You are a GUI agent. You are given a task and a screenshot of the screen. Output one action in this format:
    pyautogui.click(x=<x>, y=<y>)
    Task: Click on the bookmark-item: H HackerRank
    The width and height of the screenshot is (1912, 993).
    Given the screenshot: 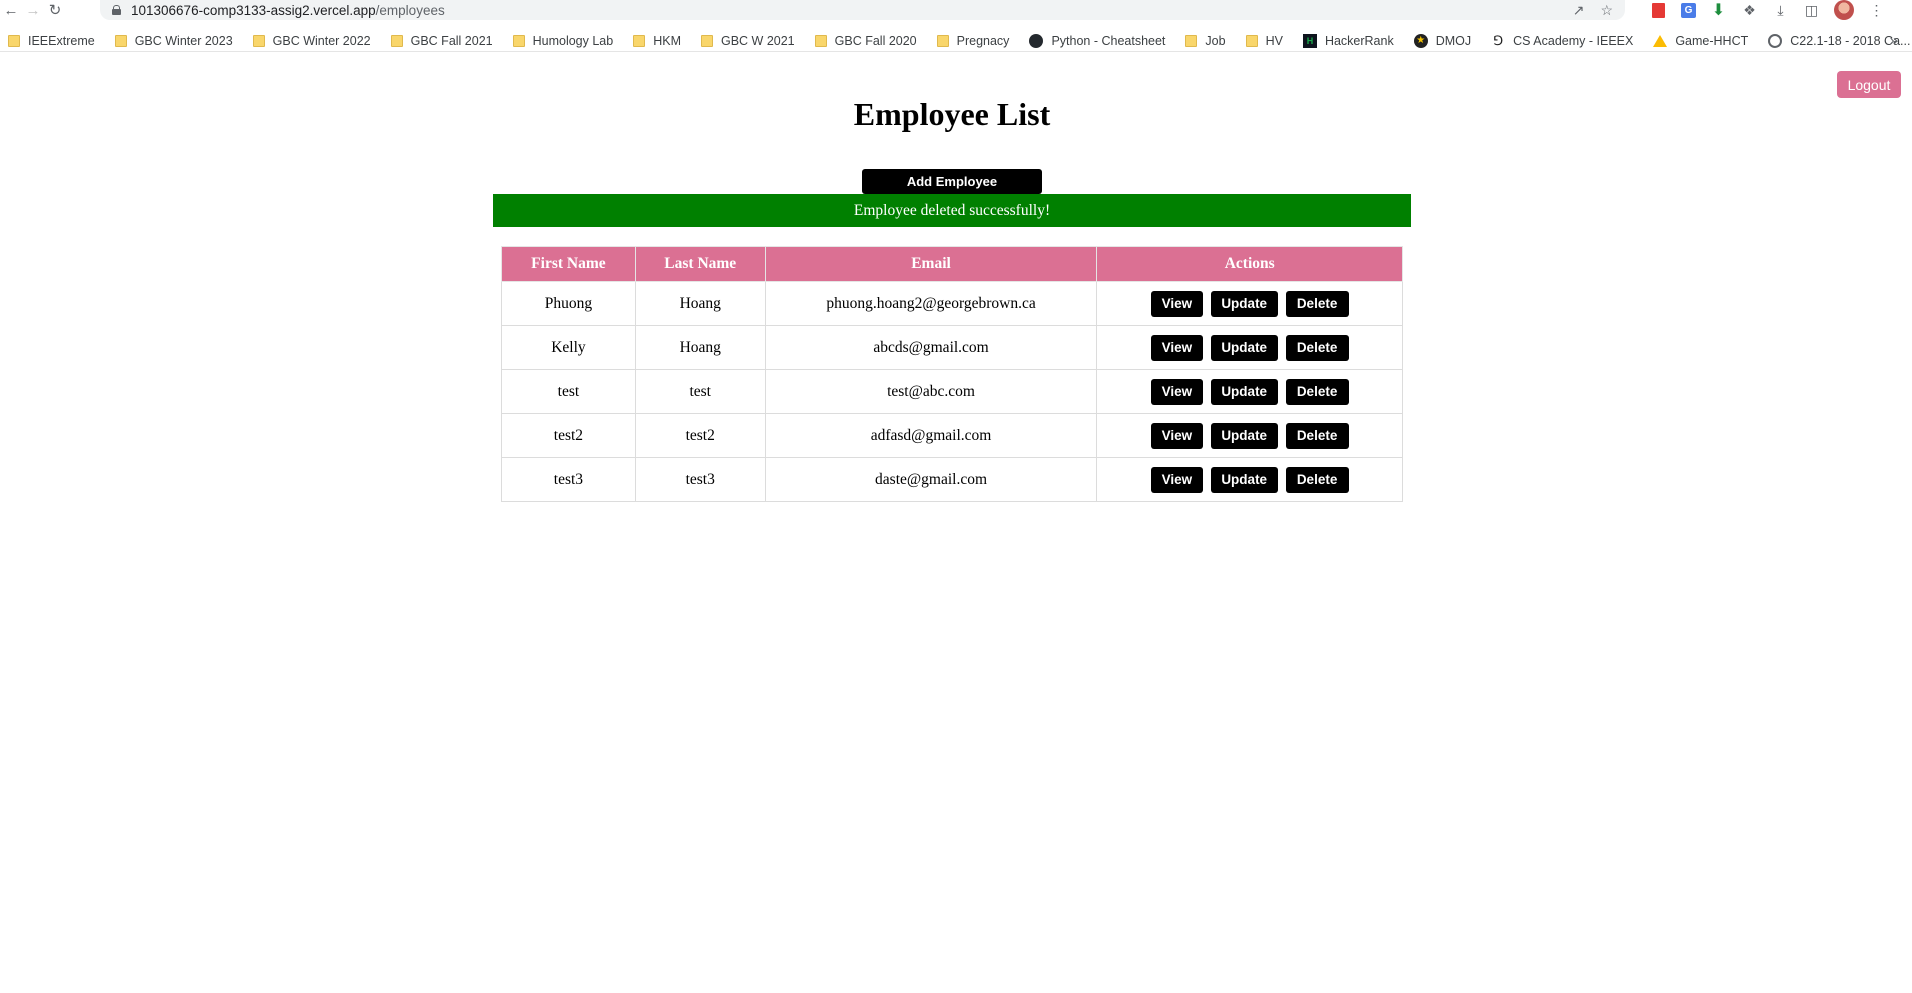 What is the action you would take?
    pyautogui.click(x=1348, y=40)
    